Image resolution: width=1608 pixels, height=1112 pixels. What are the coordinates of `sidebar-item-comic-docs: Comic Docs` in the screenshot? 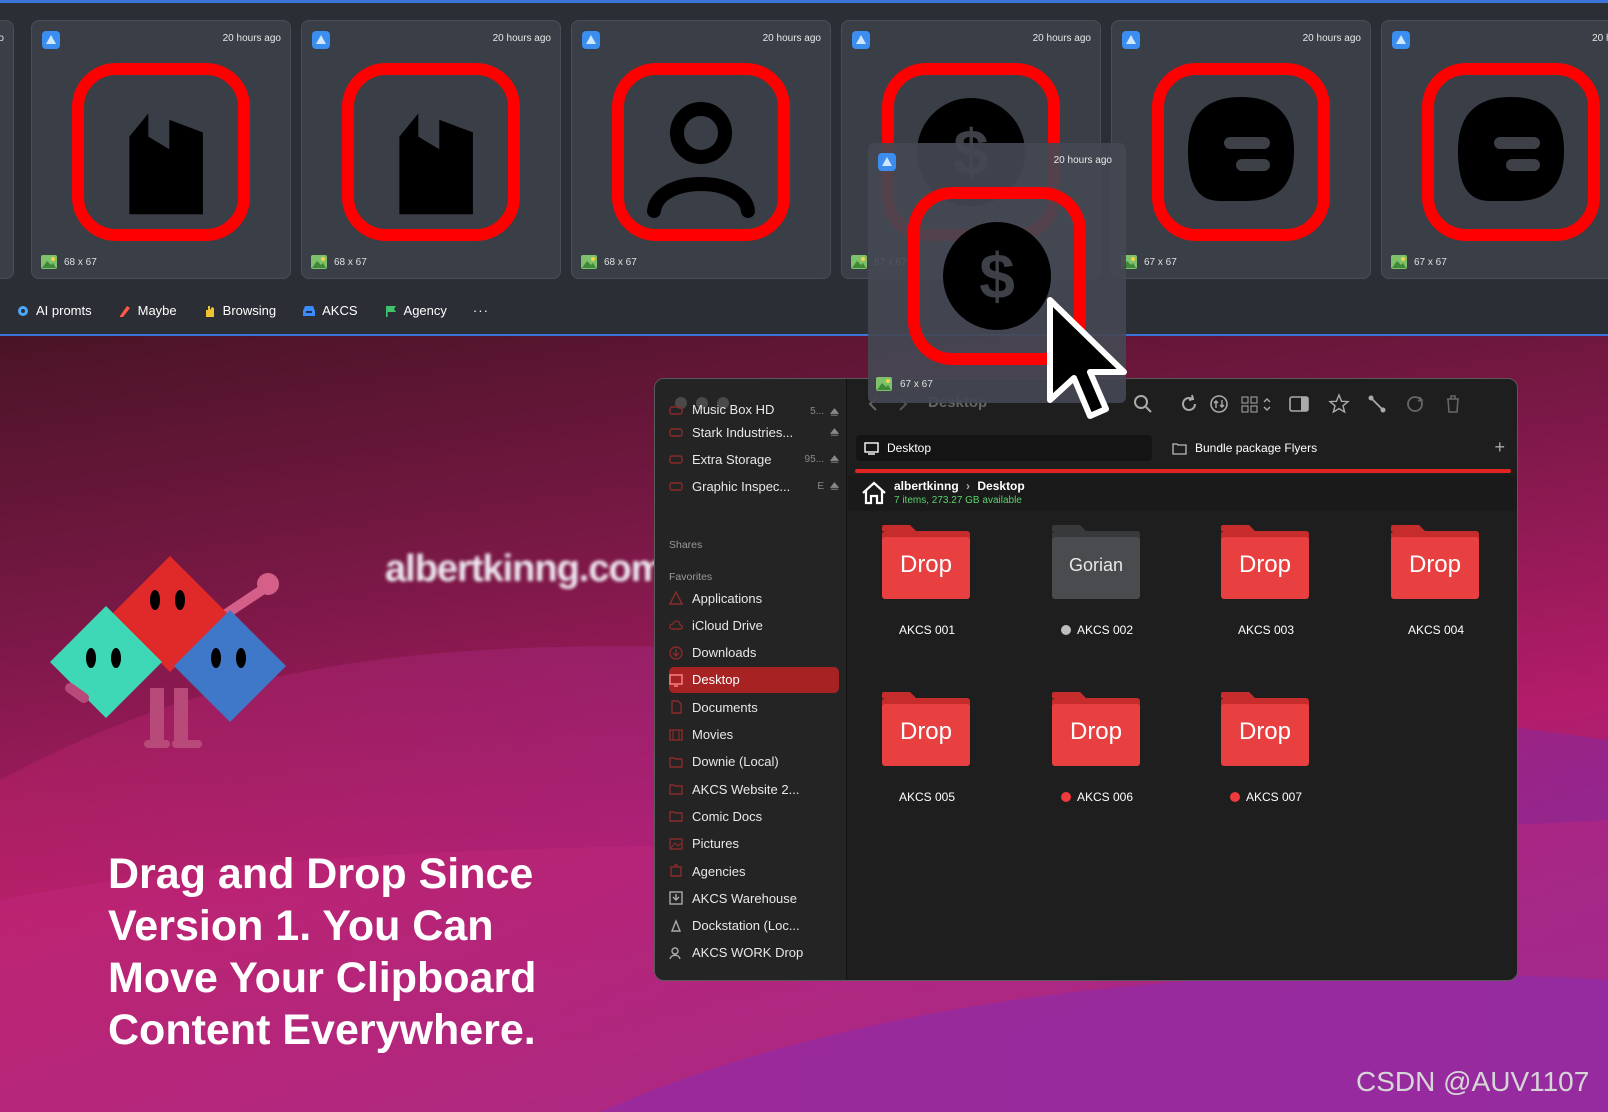 It's located at (754, 816).